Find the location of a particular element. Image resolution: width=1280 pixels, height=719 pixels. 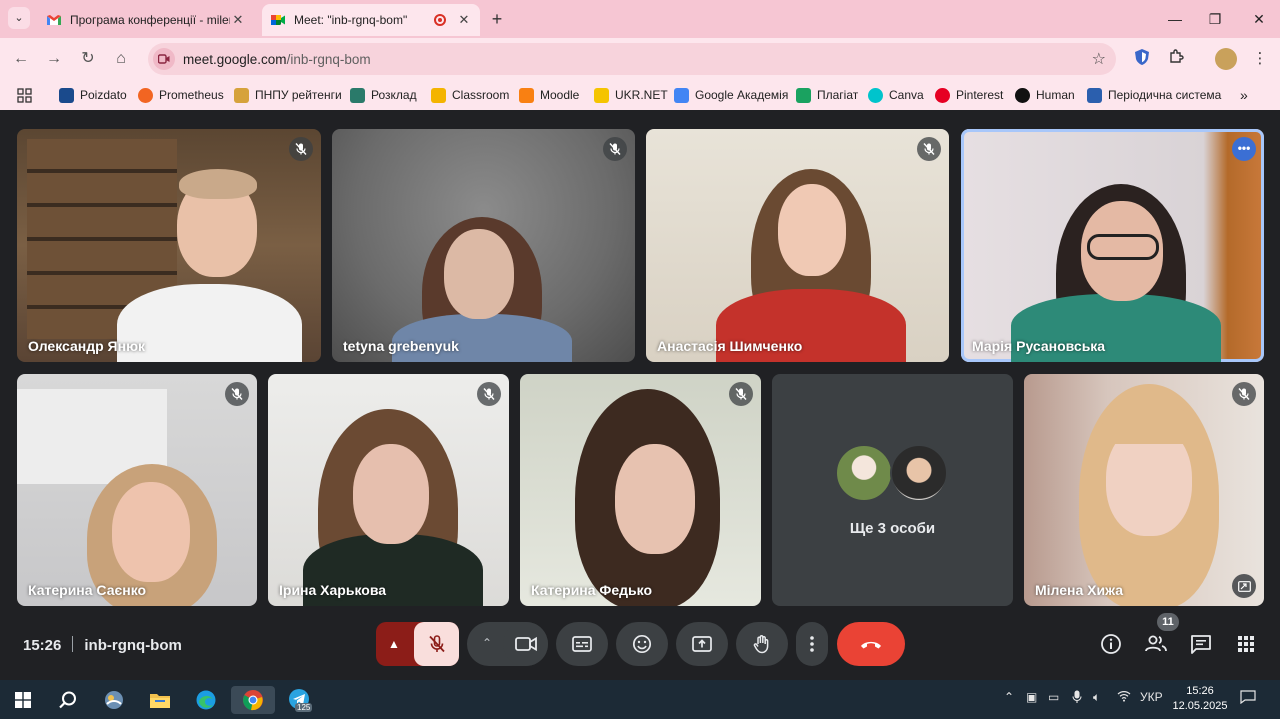

extensions-puzzle-icon is located at coordinates (1176, 59).